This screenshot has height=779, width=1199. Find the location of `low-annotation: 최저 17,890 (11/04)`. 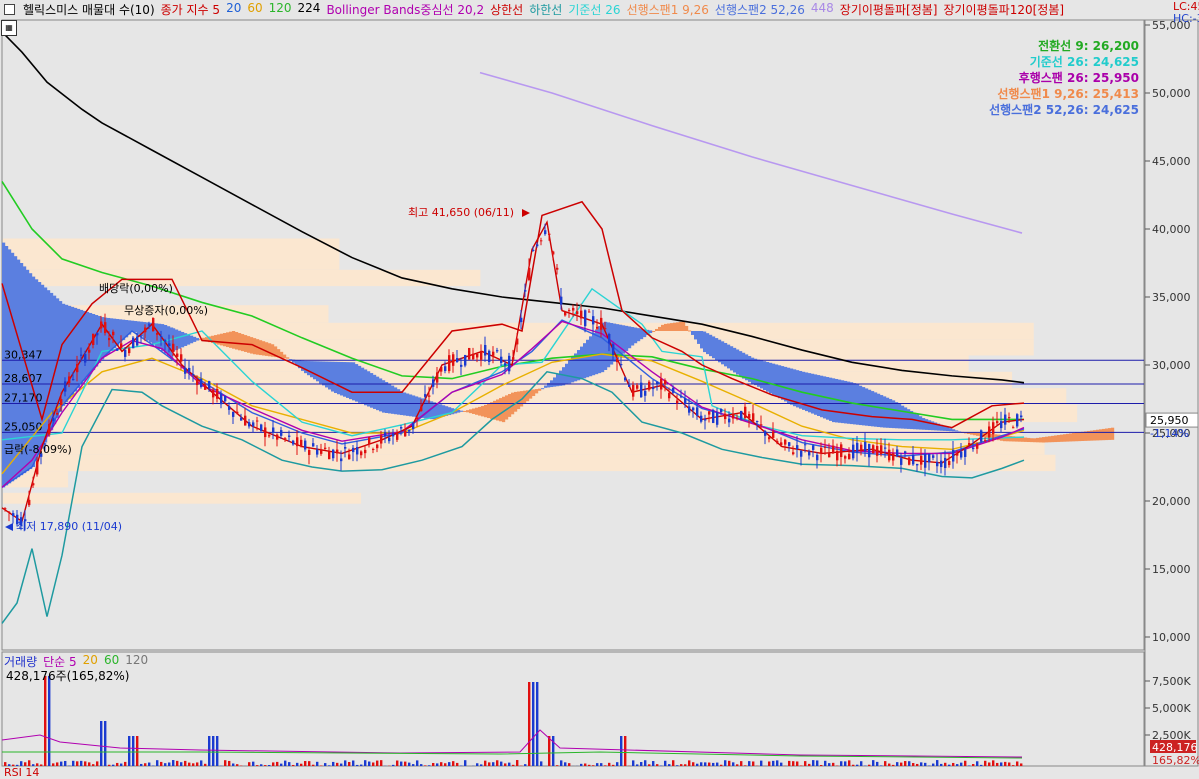

low-annotation: 최저 17,890 (11/04) is located at coordinates (69, 526).